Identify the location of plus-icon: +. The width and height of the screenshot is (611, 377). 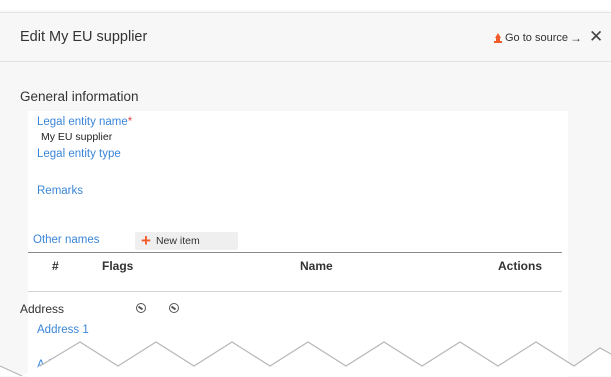
(146, 240).